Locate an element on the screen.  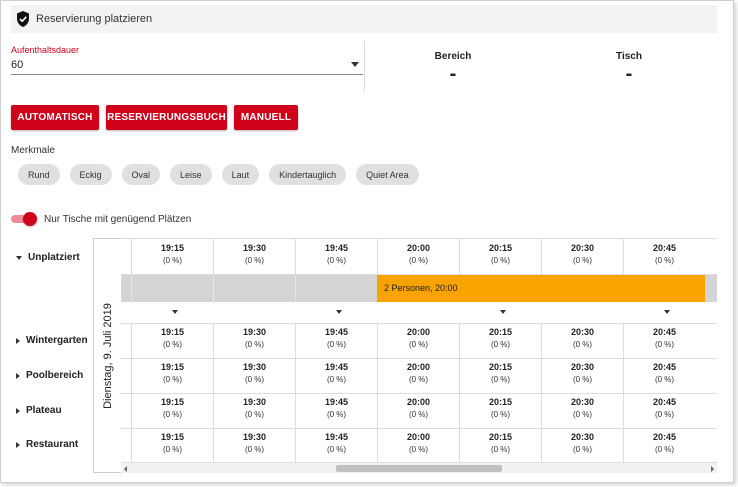
band-separator is located at coordinates (295, 288).